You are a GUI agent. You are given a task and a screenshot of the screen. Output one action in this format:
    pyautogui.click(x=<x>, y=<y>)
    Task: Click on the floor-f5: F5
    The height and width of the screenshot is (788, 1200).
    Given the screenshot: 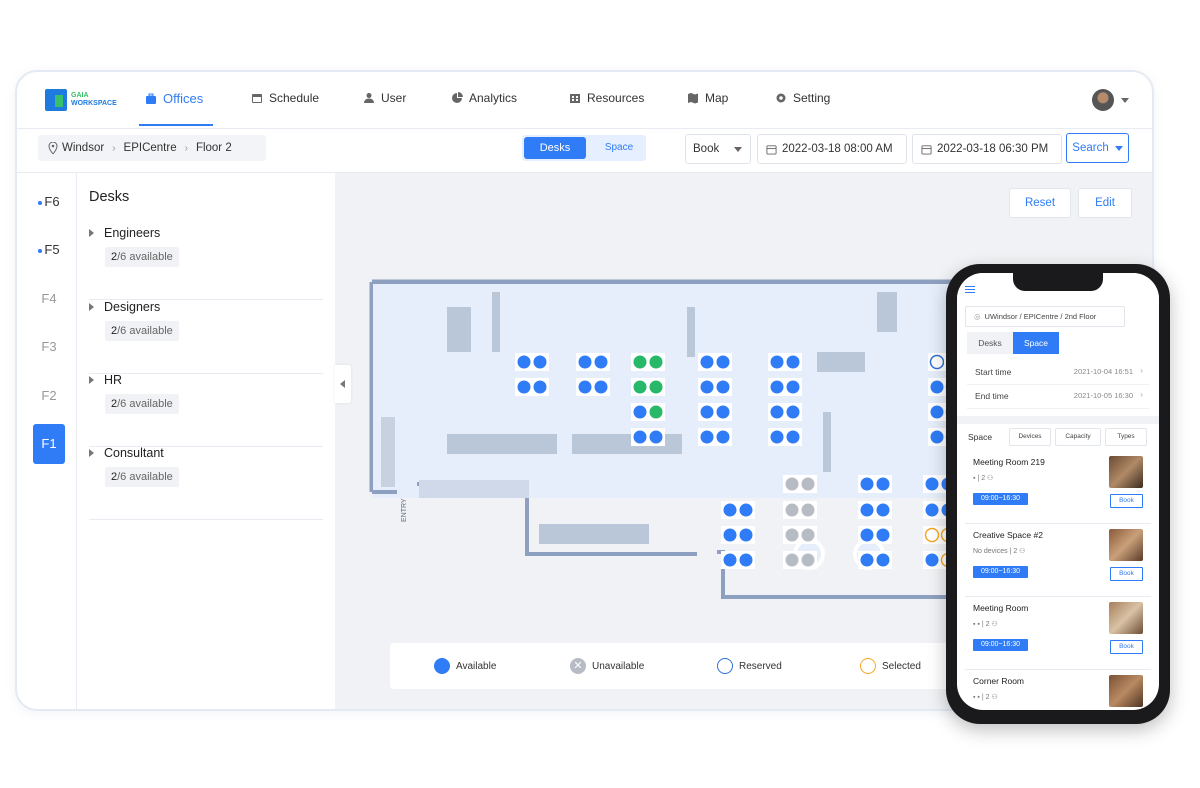 What is the action you would take?
    pyautogui.click(x=49, y=250)
    